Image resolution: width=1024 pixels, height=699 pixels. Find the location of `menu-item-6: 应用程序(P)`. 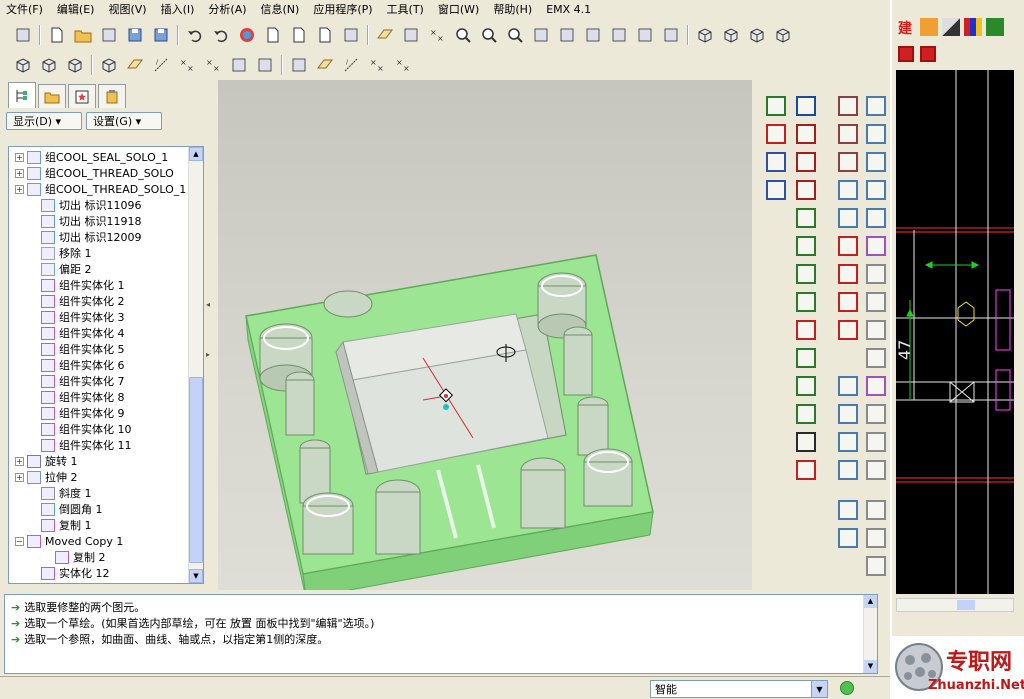

menu-item-6: 应用程序(P) is located at coordinates (342, 9).